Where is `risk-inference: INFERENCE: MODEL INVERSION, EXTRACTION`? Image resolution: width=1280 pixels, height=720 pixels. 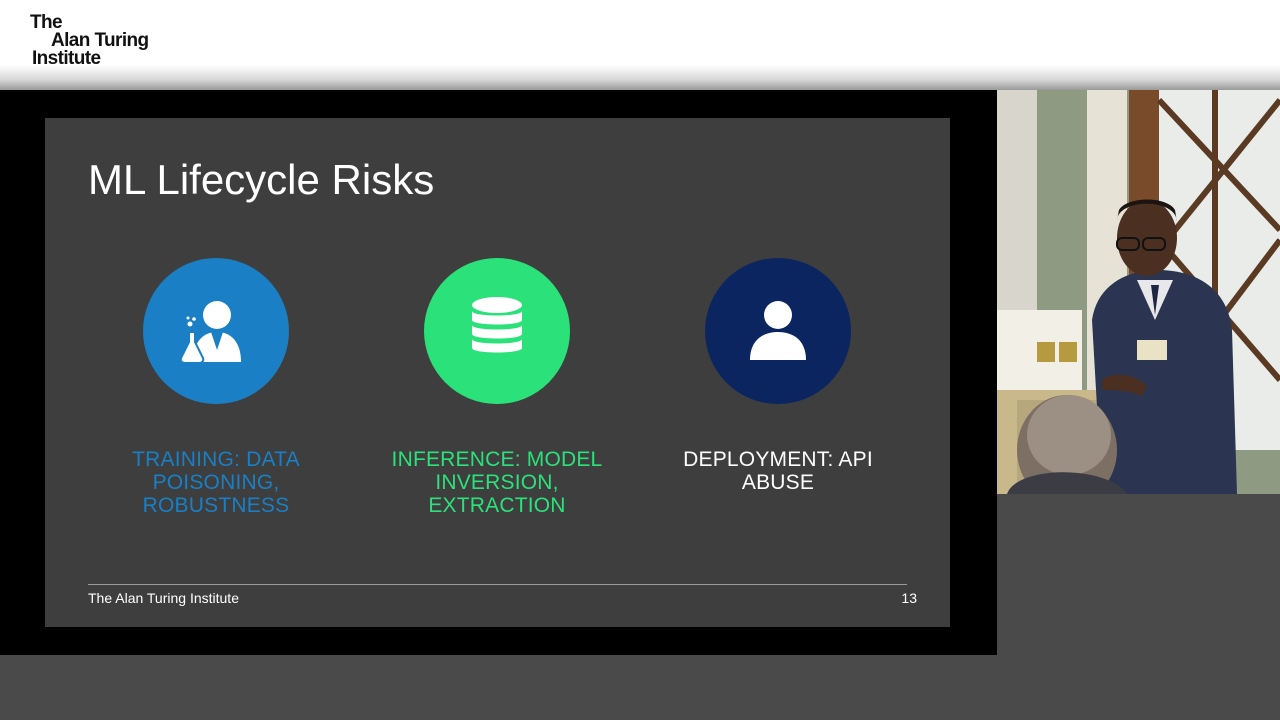 risk-inference: INFERENCE: MODEL INVERSION, EXTRACTION is located at coordinates (497, 387).